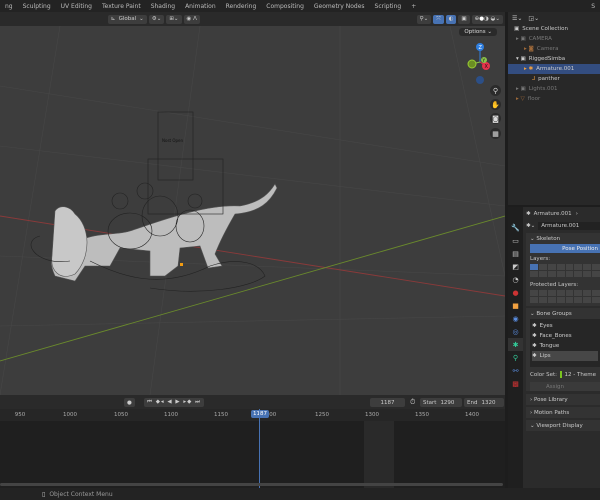  I want to click on tab-scripting: Scripting, so click(388, 6).